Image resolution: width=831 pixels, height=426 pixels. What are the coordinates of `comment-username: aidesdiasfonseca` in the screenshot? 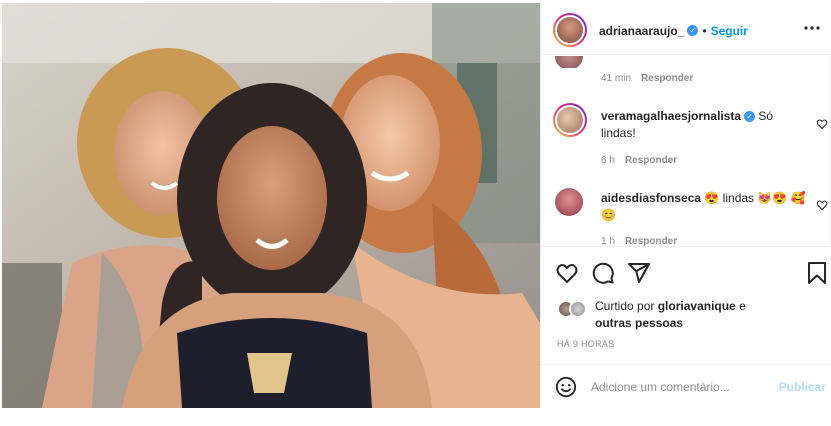 It's located at (651, 198).